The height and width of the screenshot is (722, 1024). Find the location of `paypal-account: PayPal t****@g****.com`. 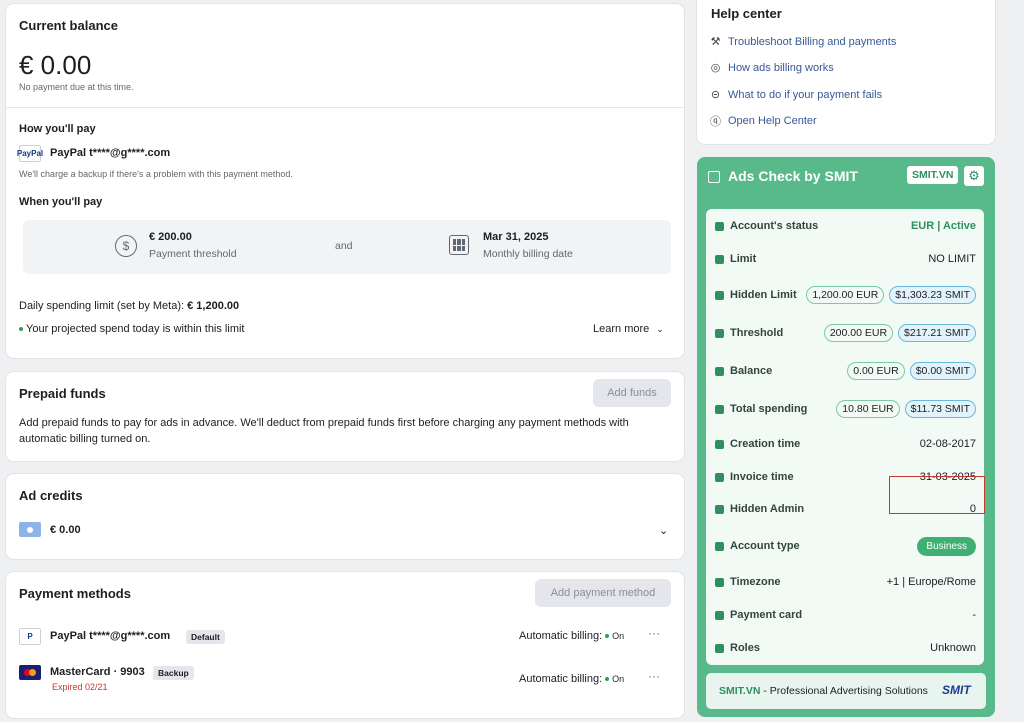

paypal-account: PayPal t****@g****.com is located at coordinates (110, 153).